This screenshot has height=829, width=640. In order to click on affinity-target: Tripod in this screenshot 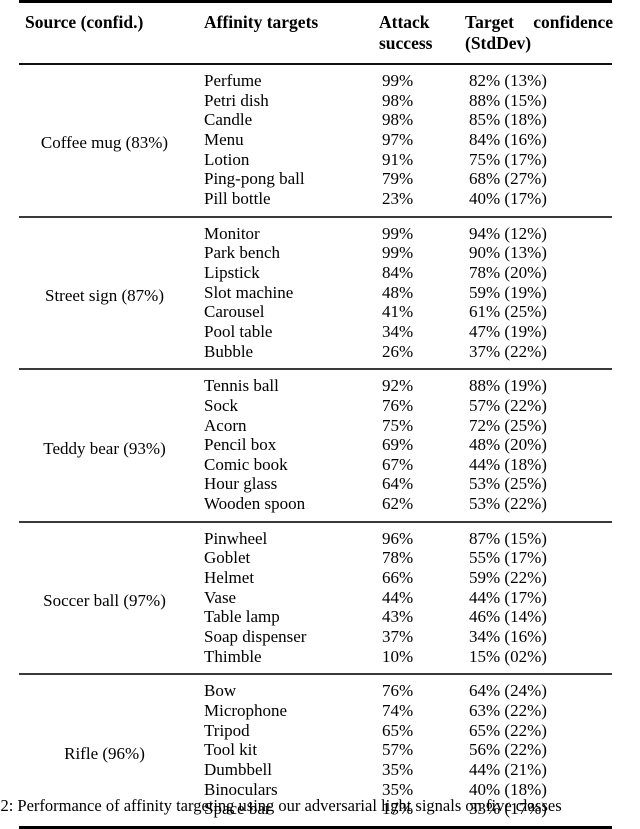, I will do `click(227, 730)`.